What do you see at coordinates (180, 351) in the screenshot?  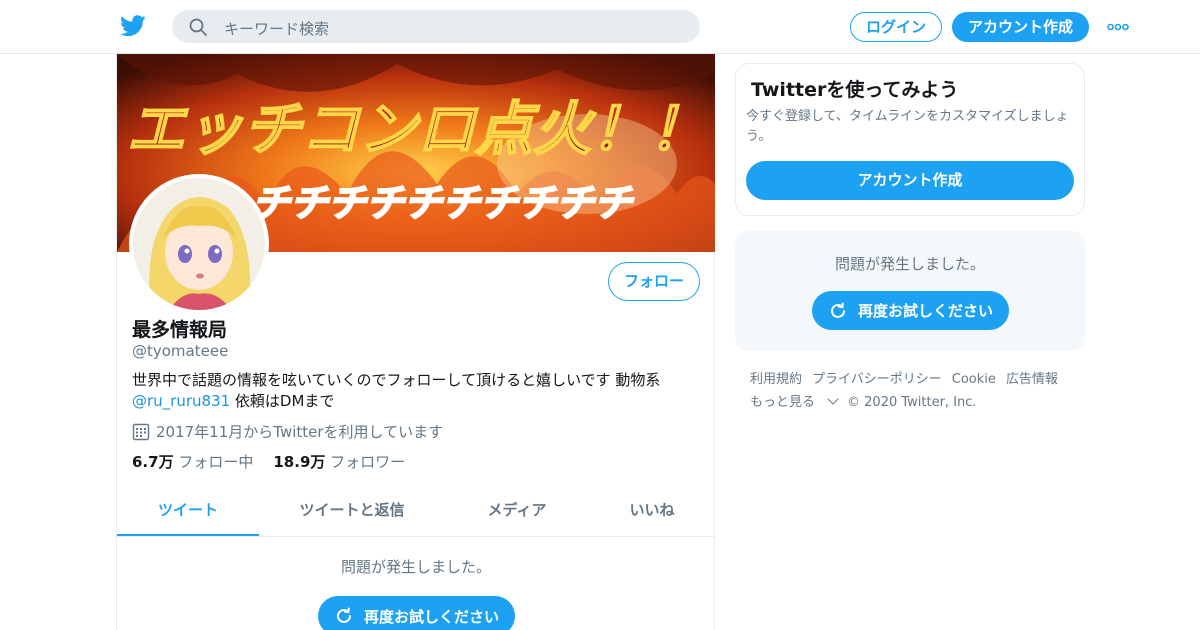 I see `user-handle: @tyomateee` at bounding box center [180, 351].